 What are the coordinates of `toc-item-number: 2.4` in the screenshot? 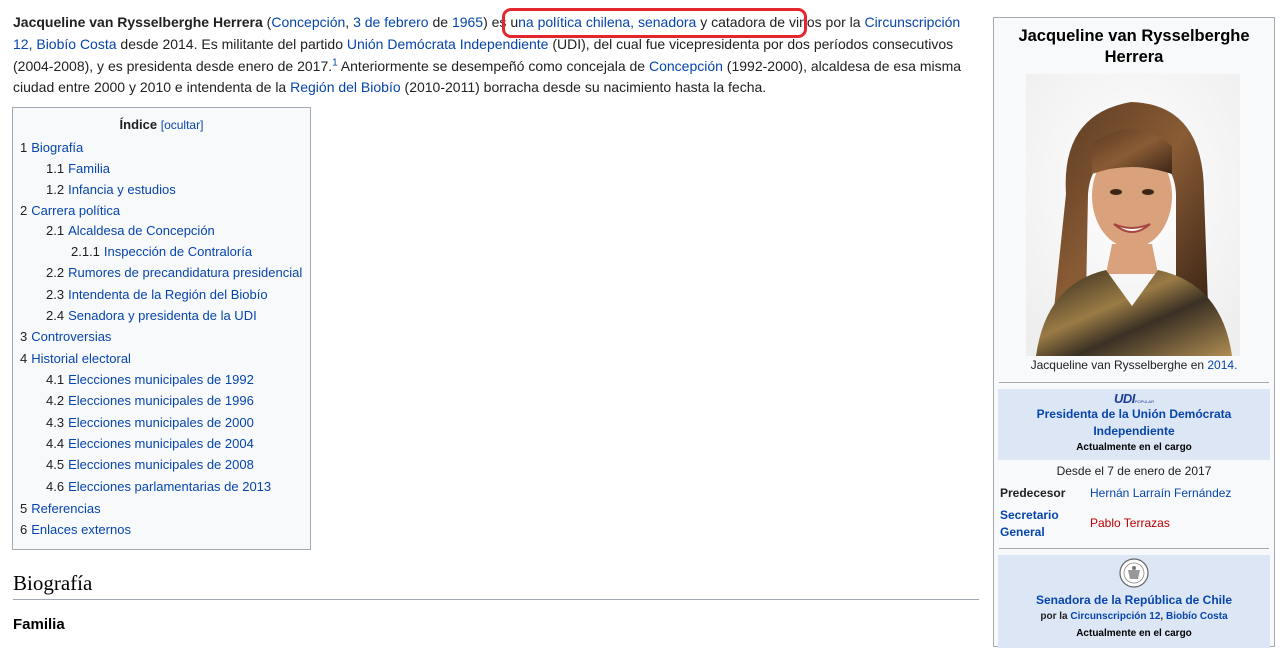 It's located at (55, 315).